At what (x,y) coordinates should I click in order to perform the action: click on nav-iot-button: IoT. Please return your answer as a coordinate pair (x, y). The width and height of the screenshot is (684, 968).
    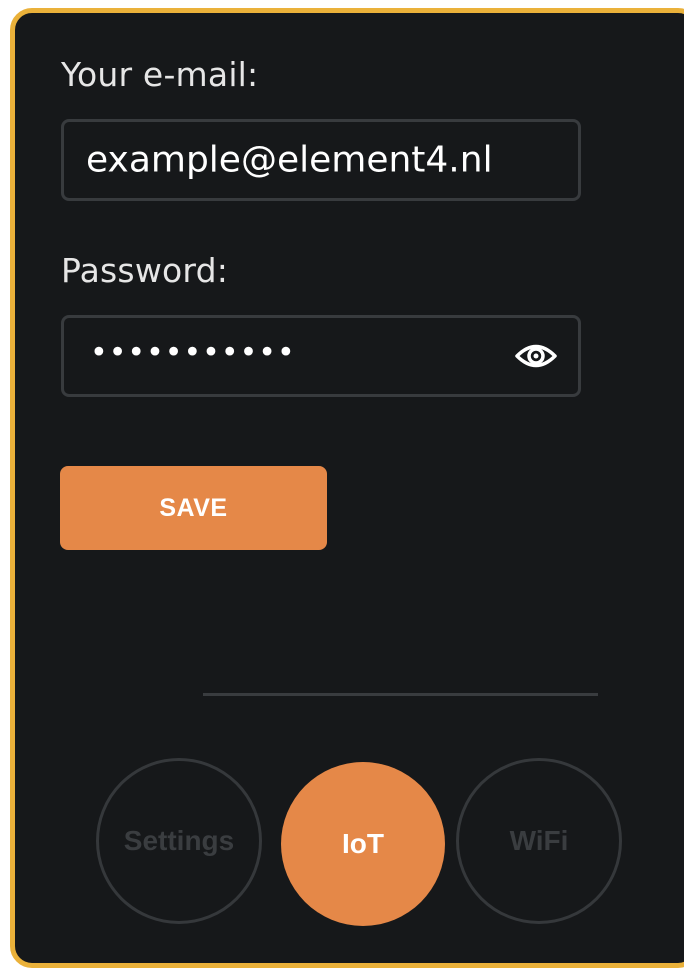
    Looking at the image, I should click on (363, 844).